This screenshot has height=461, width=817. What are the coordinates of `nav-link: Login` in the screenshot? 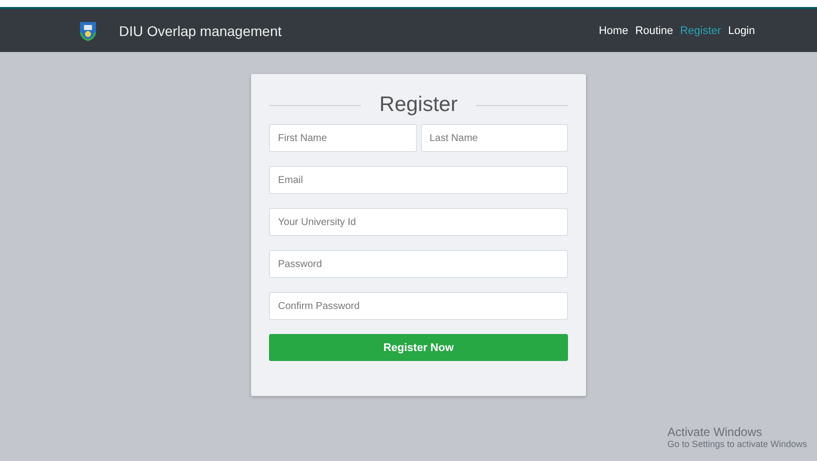 It's located at (741, 30).